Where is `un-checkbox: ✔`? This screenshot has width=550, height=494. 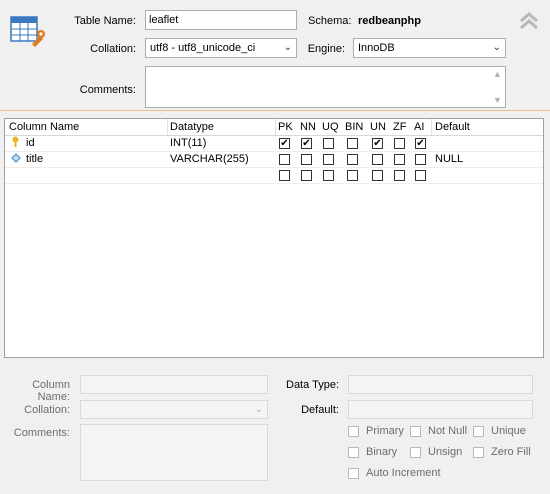 un-checkbox: ✔ is located at coordinates (377, 143).